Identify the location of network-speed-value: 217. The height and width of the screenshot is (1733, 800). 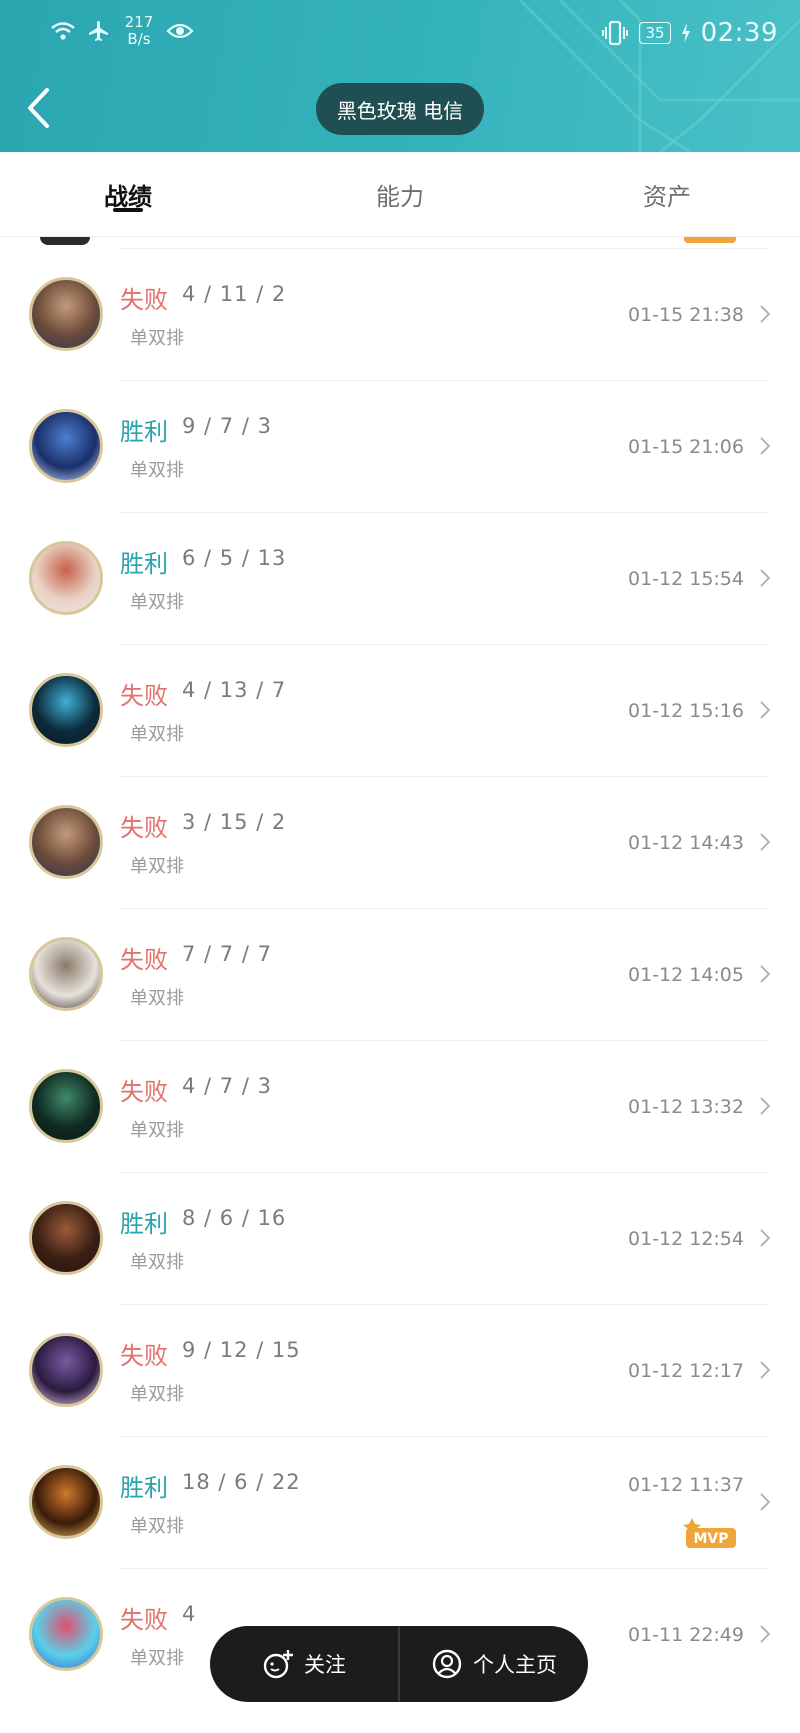
(139, 22).